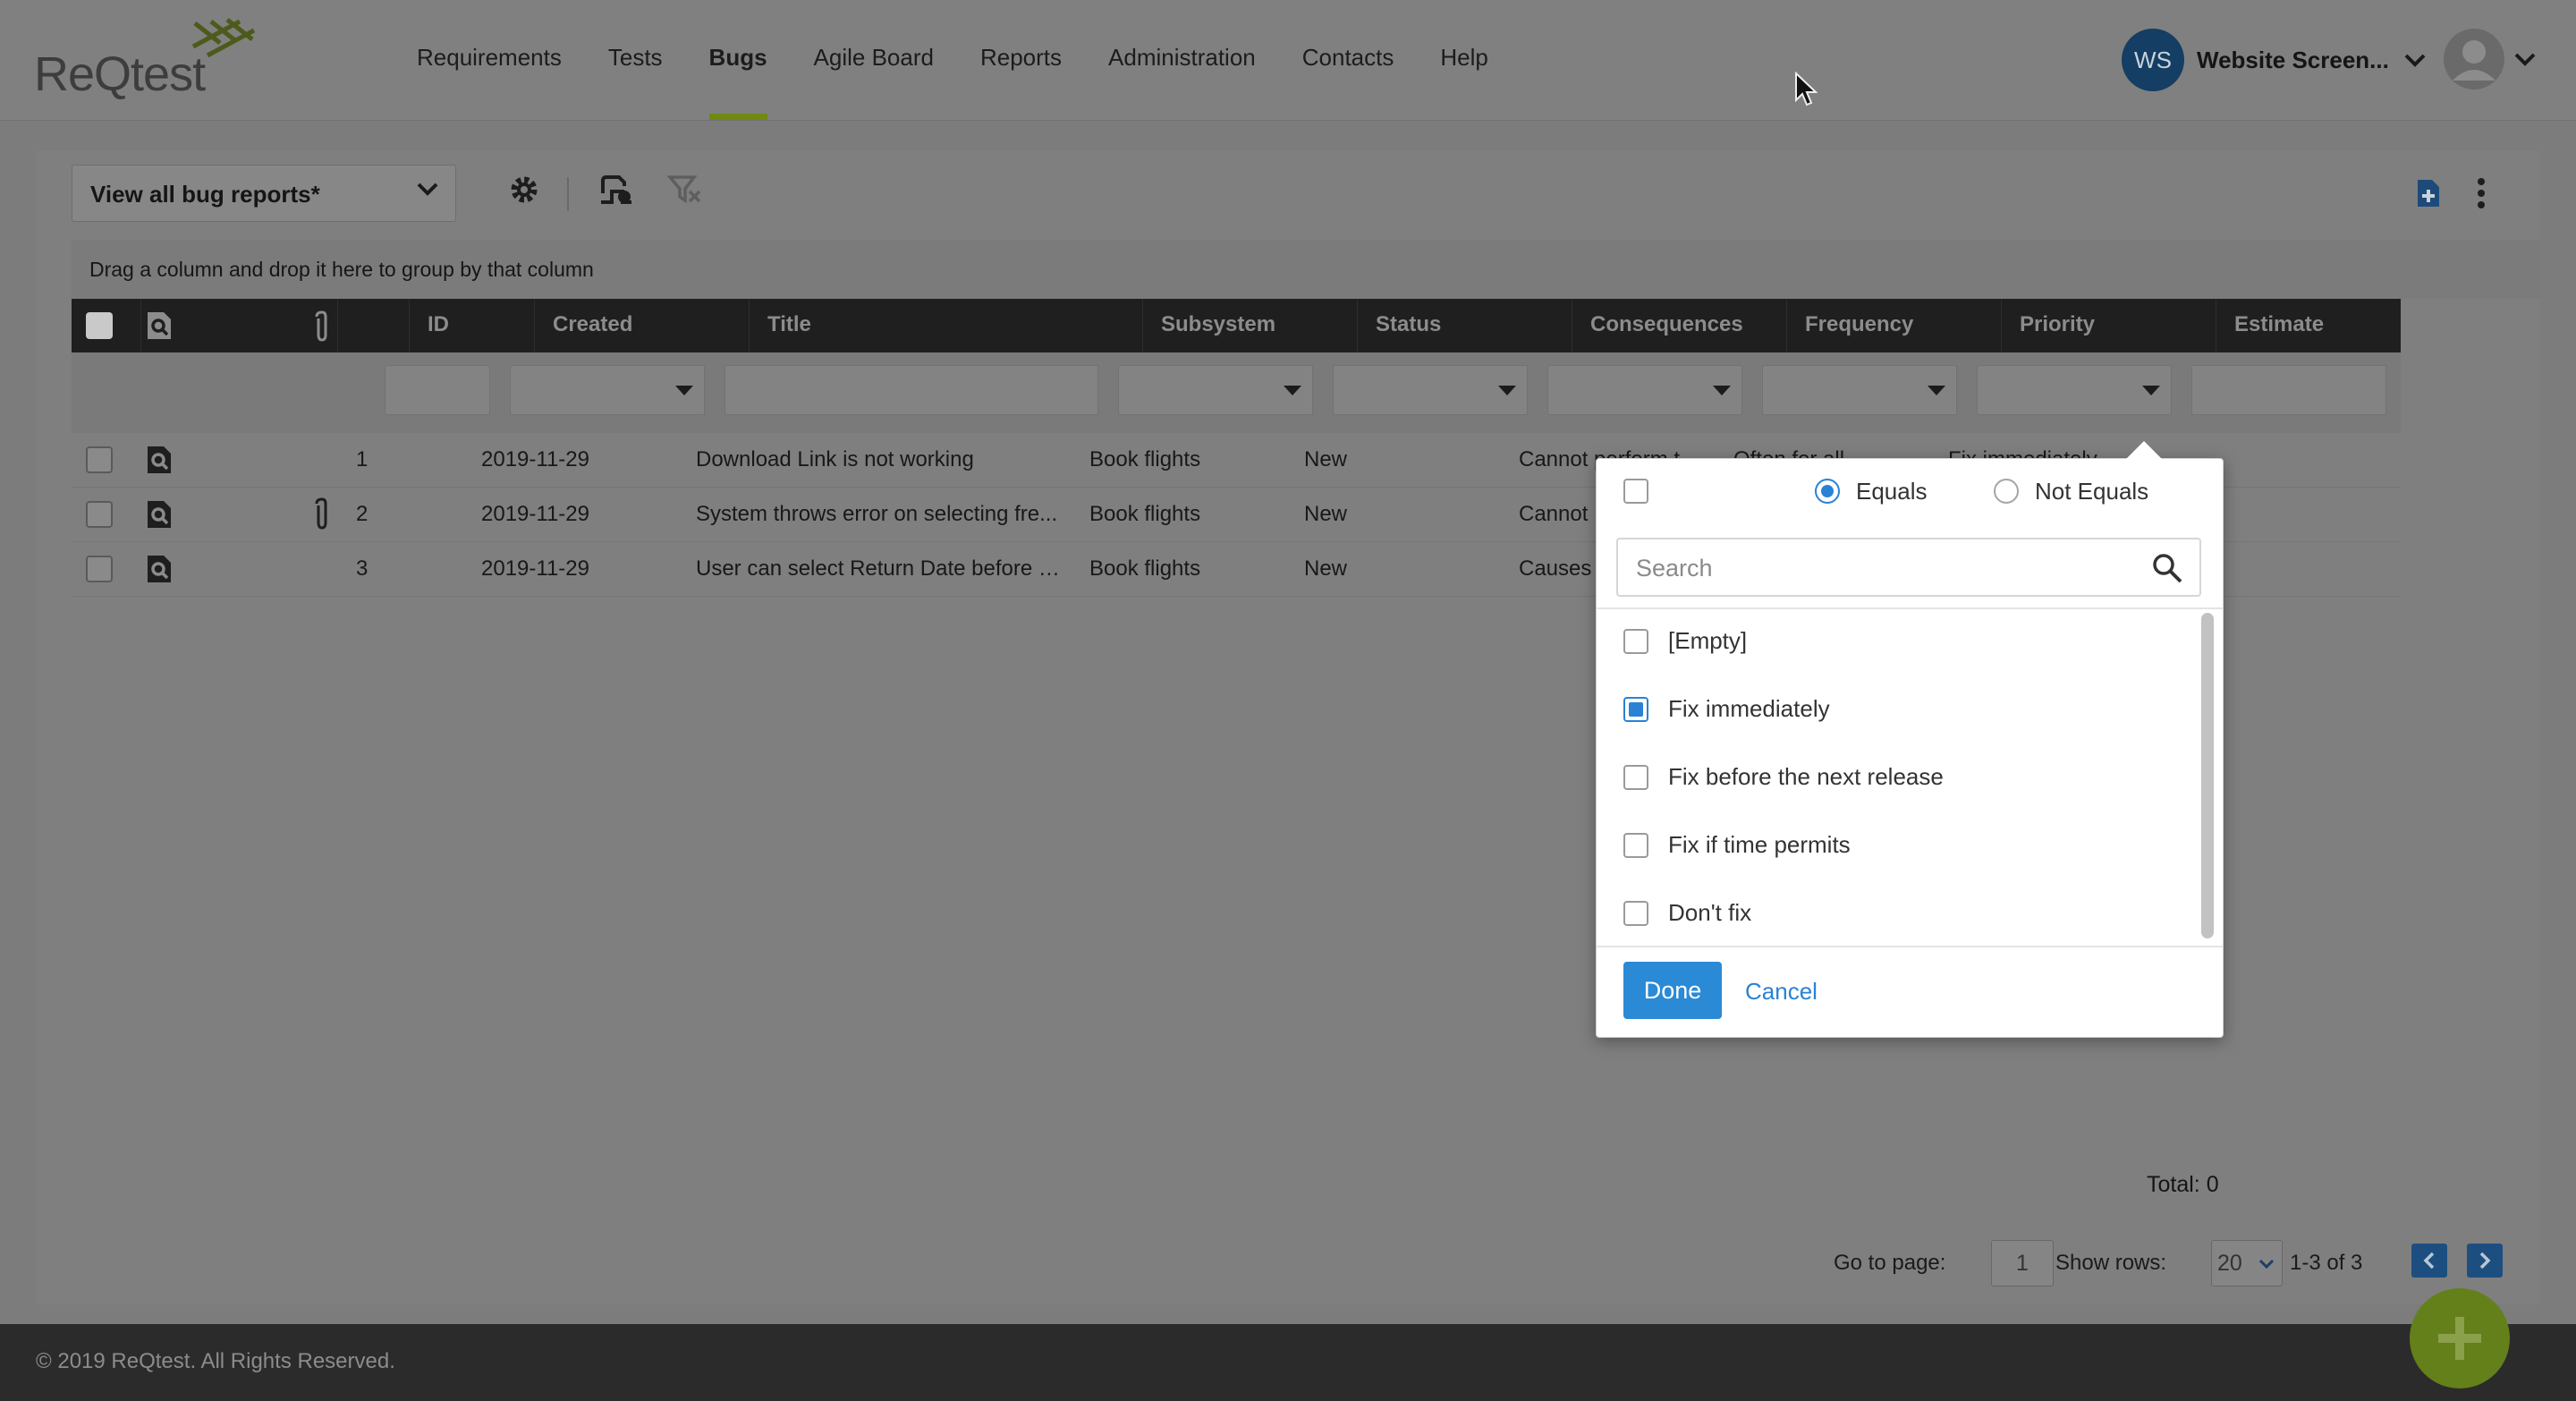 The width and height of the screenshot is (2576, 1401). What do you see at coordinates (1635, 492) in the screenshot?
I see `select-all-options-checkbox` at bounding box center [1635, 492].